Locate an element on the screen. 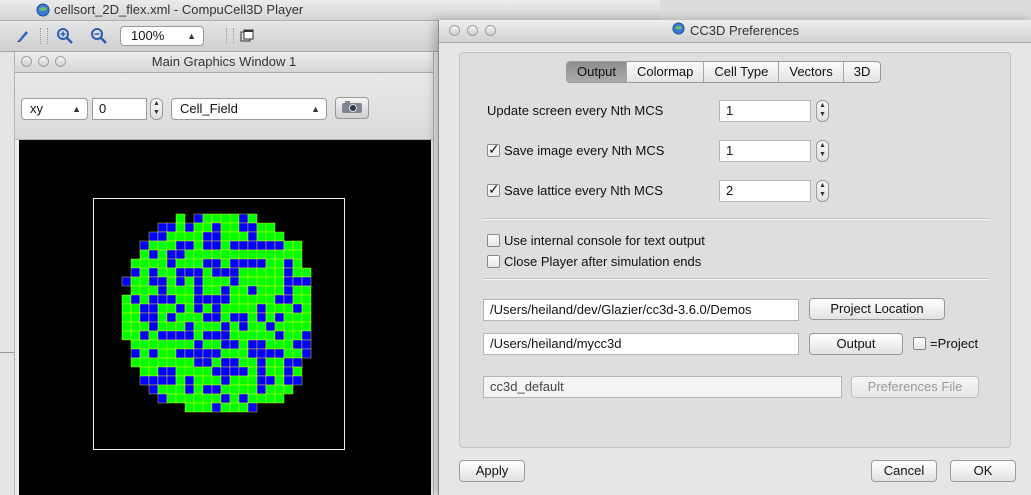  plane-select: xy ▲ is located at coordinates (54, 109).